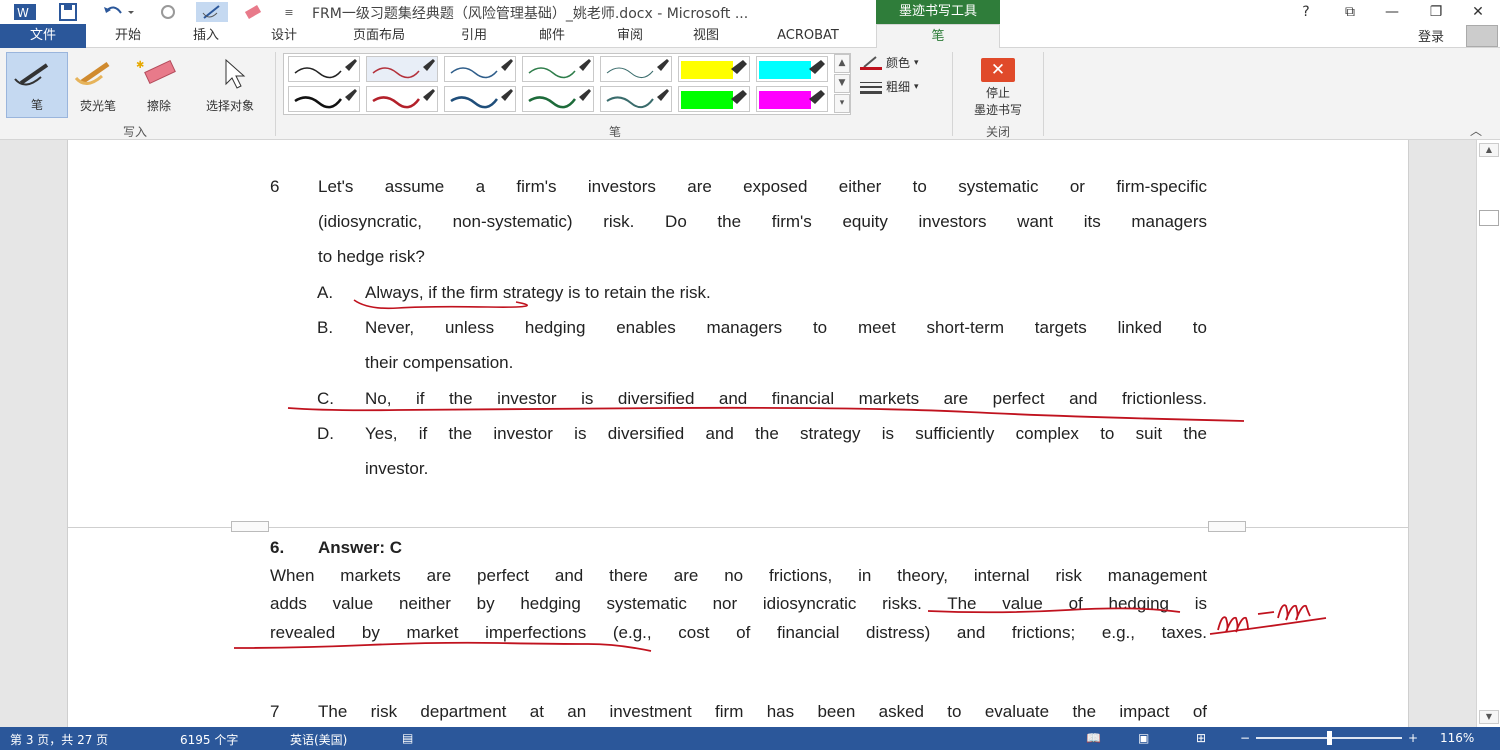 Image resolution: width=1500 pixels, height=750 pixels. Describe the element at coordinates (714, 99) in the screenshot. I see `pen-swatch-green-highlighter` at that location.